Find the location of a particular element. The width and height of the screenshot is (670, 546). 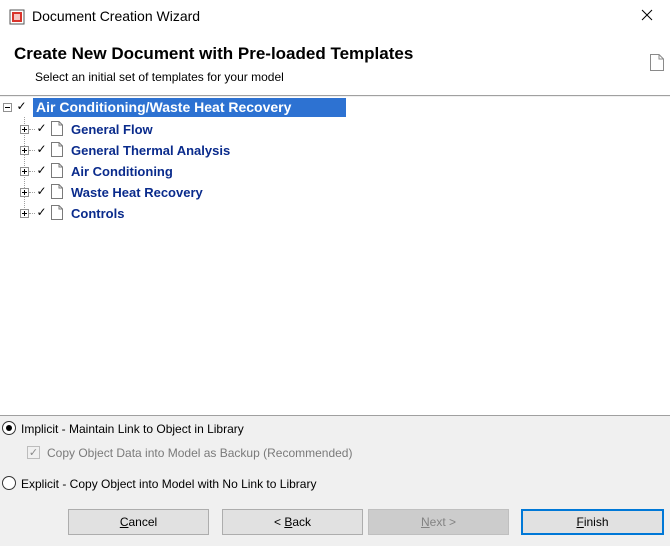

tree-item-label: General Thermal Analysis is located at coordinates (151, 150).